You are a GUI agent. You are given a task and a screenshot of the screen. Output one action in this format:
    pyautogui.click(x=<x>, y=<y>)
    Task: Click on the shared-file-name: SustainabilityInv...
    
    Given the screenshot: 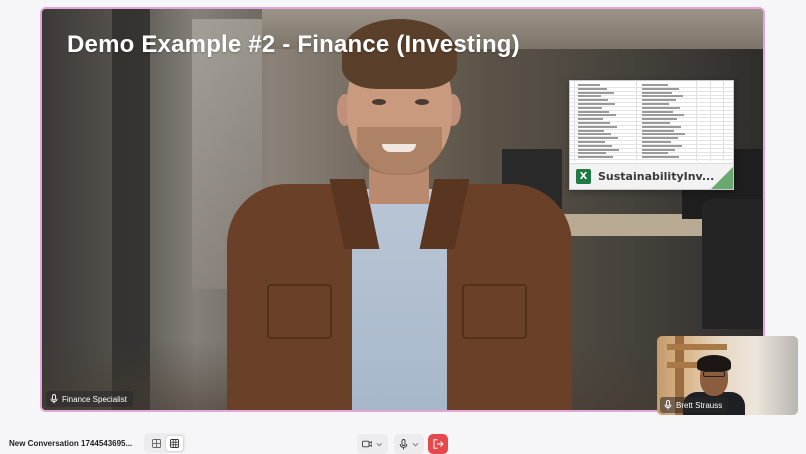 What is the action you would take?
    pyautogui.click(x=656, y=176)
    